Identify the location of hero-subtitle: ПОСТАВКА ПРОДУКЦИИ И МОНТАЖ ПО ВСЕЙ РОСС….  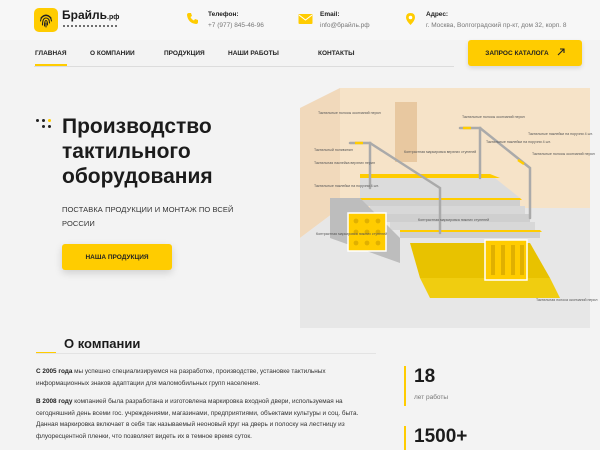
(148, 216).